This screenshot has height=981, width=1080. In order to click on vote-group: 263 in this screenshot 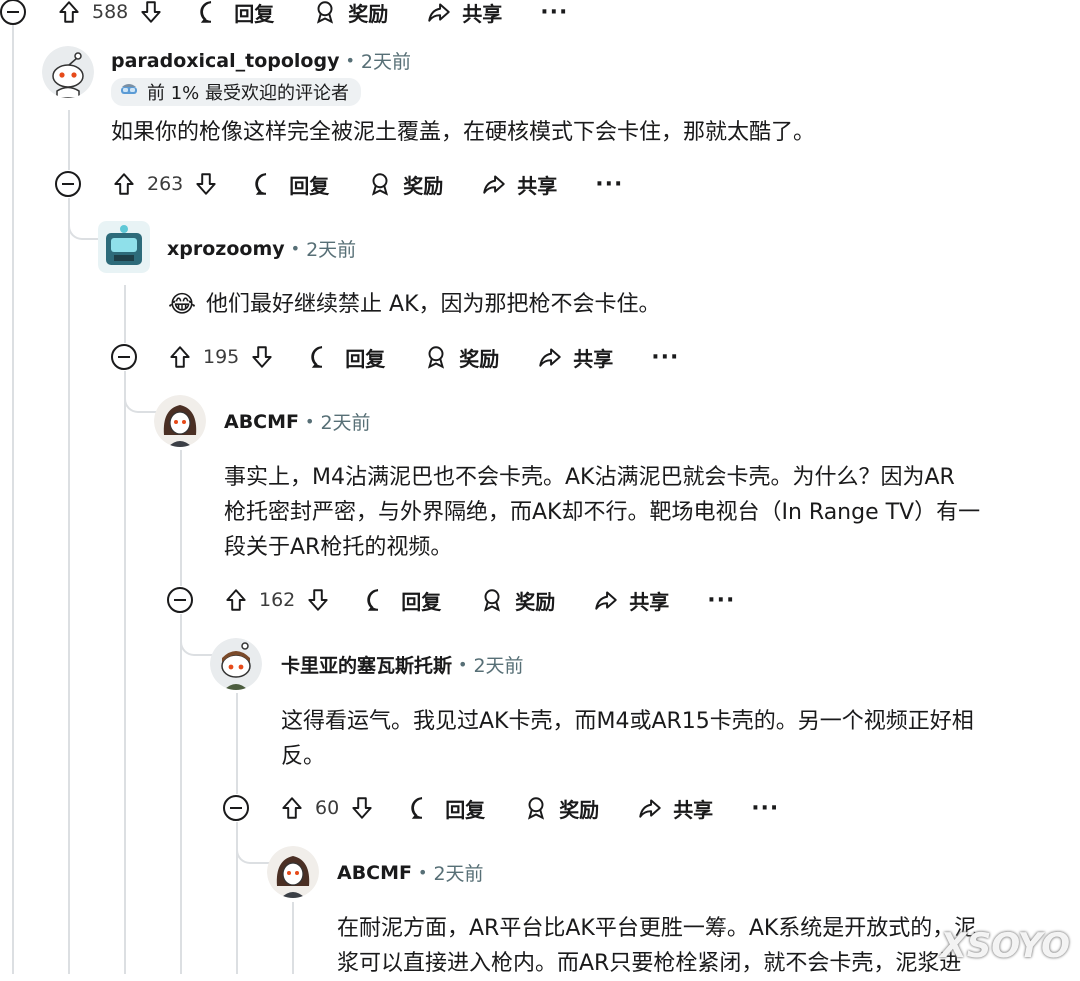, I will do `click(165, 184)`.